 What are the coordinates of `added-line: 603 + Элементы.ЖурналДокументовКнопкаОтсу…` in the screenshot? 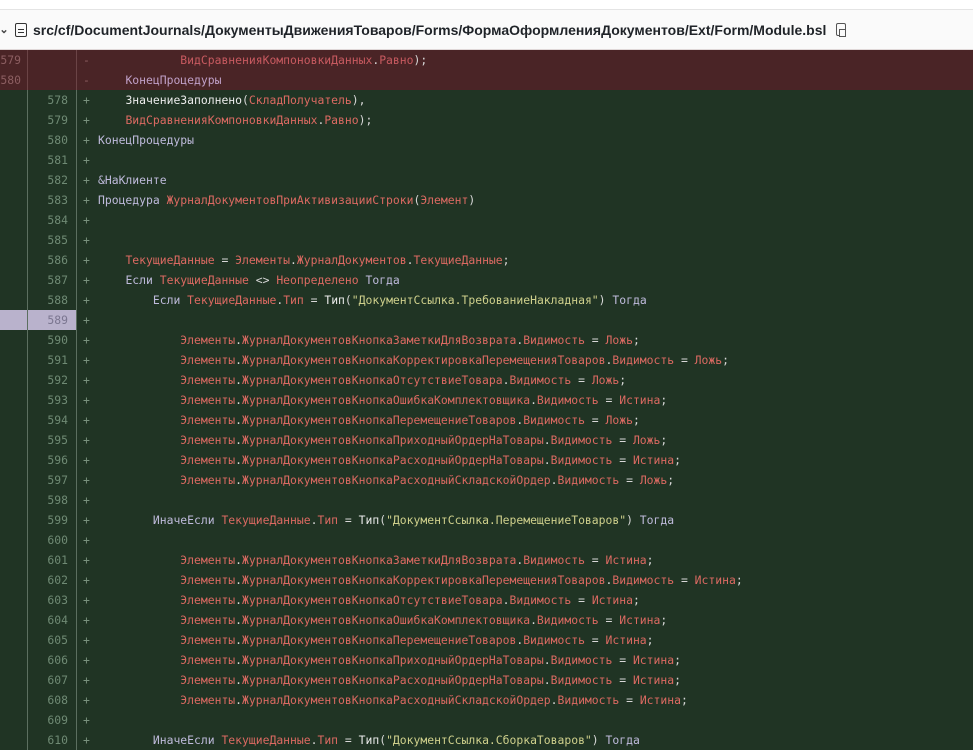 It's located at (486, 600).